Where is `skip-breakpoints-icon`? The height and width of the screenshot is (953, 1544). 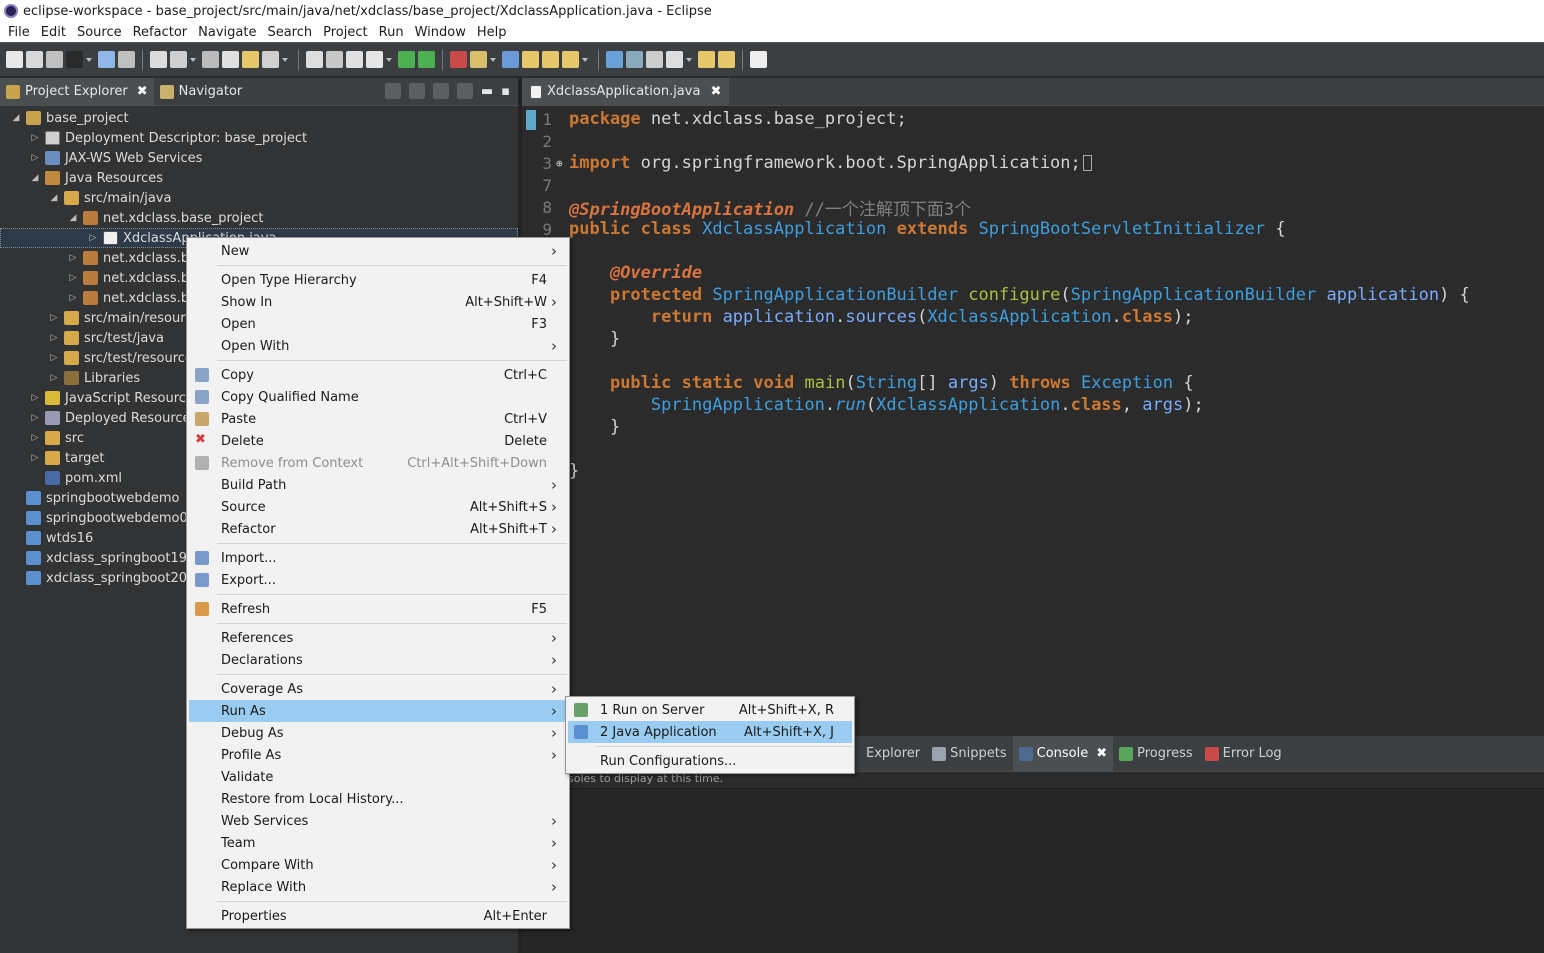 skip-breakpoints-icon is located at coordinates (374, 59).